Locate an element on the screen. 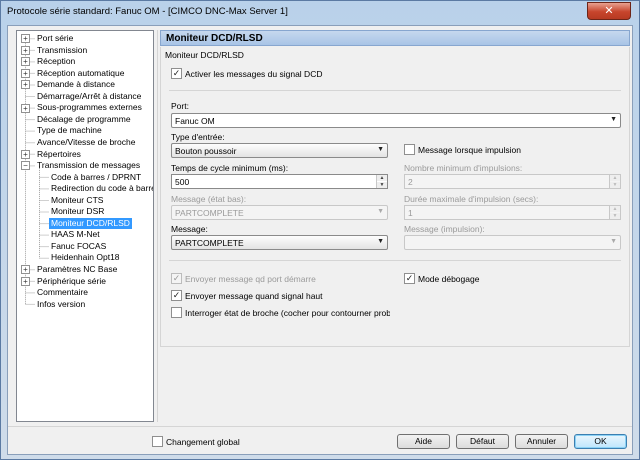 The image size is (640, 460). global-change-label: Changement global is located at coordinates (203, 442).